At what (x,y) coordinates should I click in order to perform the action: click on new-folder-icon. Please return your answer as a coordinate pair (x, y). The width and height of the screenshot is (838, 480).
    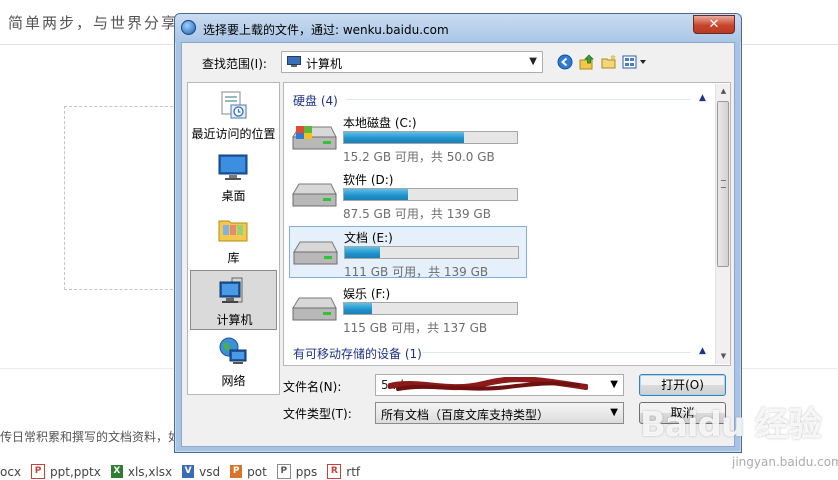
    Looking at the image, I should click on (608, 61).